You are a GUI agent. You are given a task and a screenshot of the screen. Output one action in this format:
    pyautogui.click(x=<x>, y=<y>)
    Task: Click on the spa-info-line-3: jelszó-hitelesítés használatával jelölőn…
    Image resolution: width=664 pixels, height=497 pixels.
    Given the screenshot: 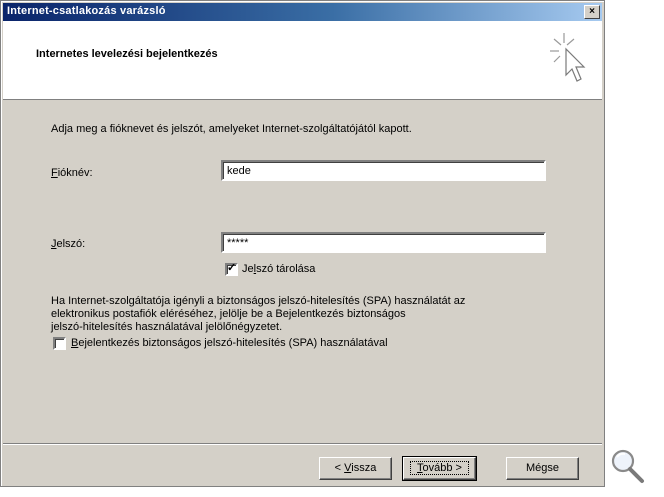 What is the action you would take?
    pyautogui.click(x=167, y=327)
    